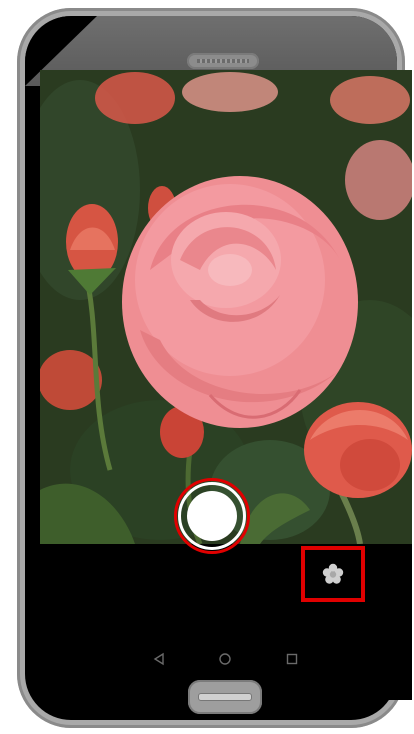 The image size is (414, 734). Describe the element at coordinates (225, 697) in the screenshot. I see `physical-home-button` at that location.